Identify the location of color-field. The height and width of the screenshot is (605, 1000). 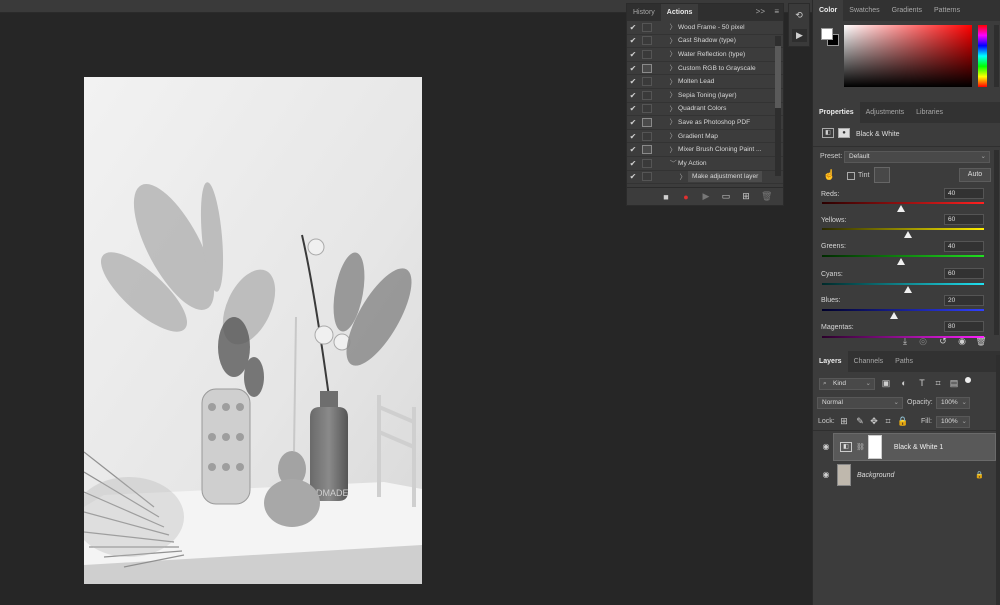
(908, 56).